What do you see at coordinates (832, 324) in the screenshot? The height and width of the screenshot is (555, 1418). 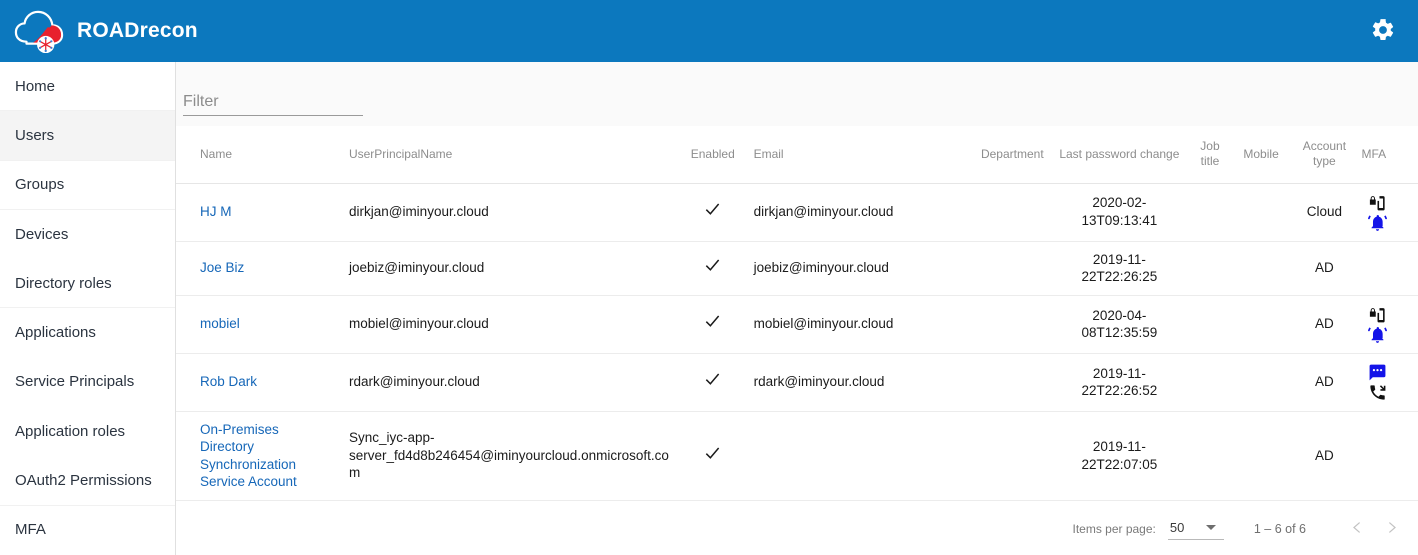 I see `cell-email: mobiel@iminyour.cloud` at bounding box center [832, 324].